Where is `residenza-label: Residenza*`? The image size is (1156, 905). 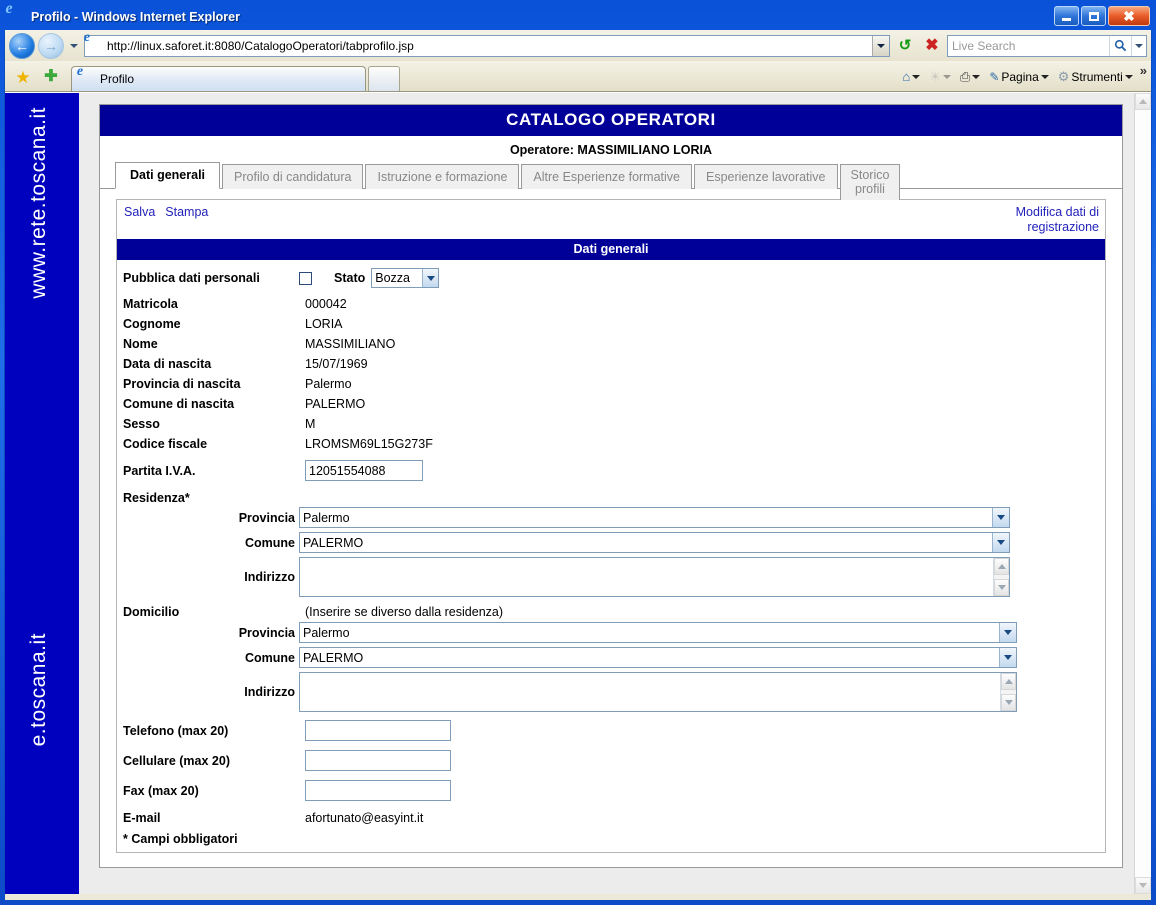 residenza-label: Residenza* is located at coordinates (156, 498).